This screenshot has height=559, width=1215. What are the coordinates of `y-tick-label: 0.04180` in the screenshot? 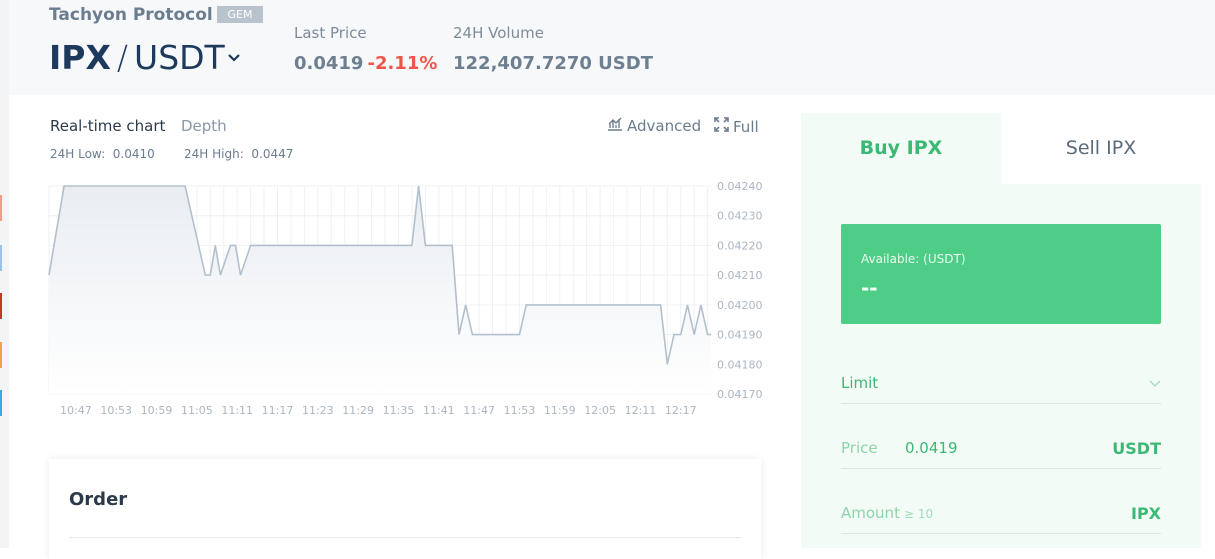 It's located at (740, 364).